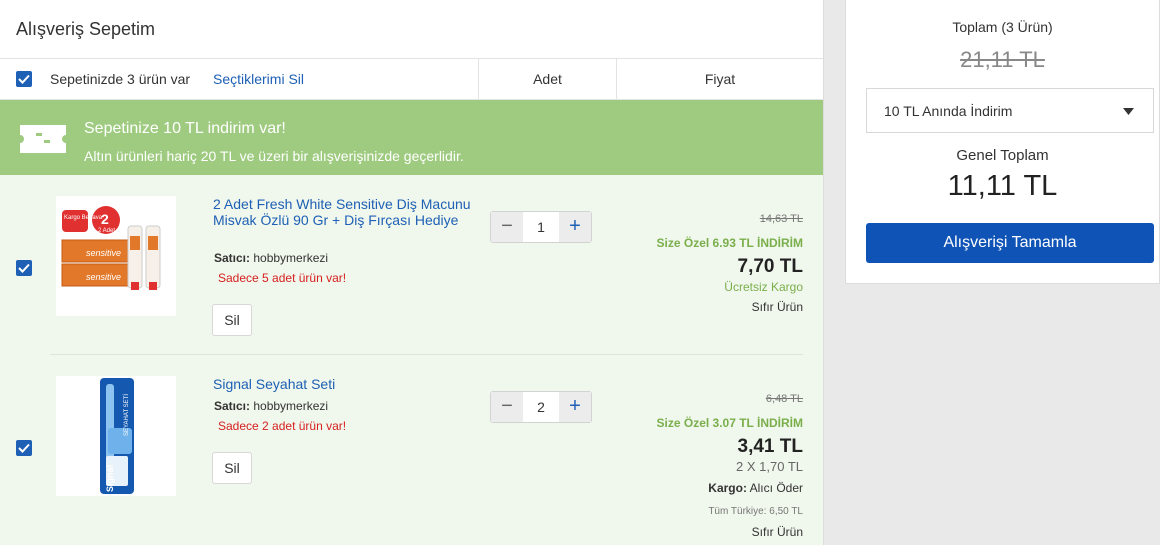  Describe the element at coordinates (1002, 27) in the screenshot. I see `total-label: Toplam (3 Ürün)` at that location.